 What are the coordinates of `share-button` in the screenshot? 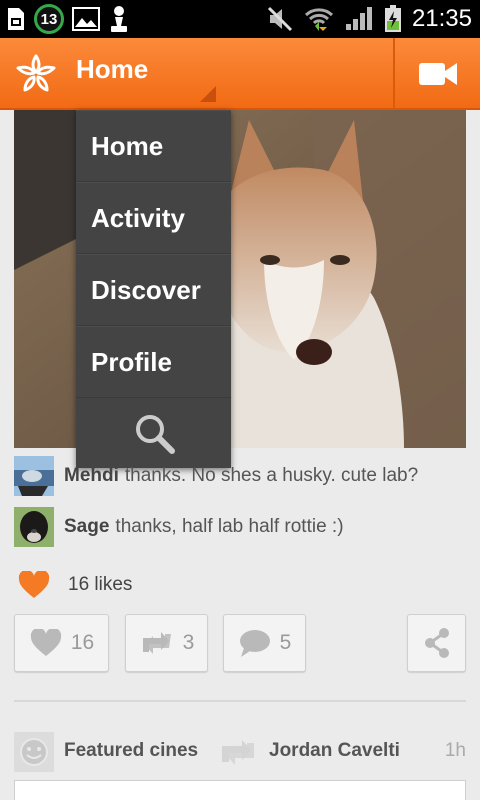 It's located at (436, 643).